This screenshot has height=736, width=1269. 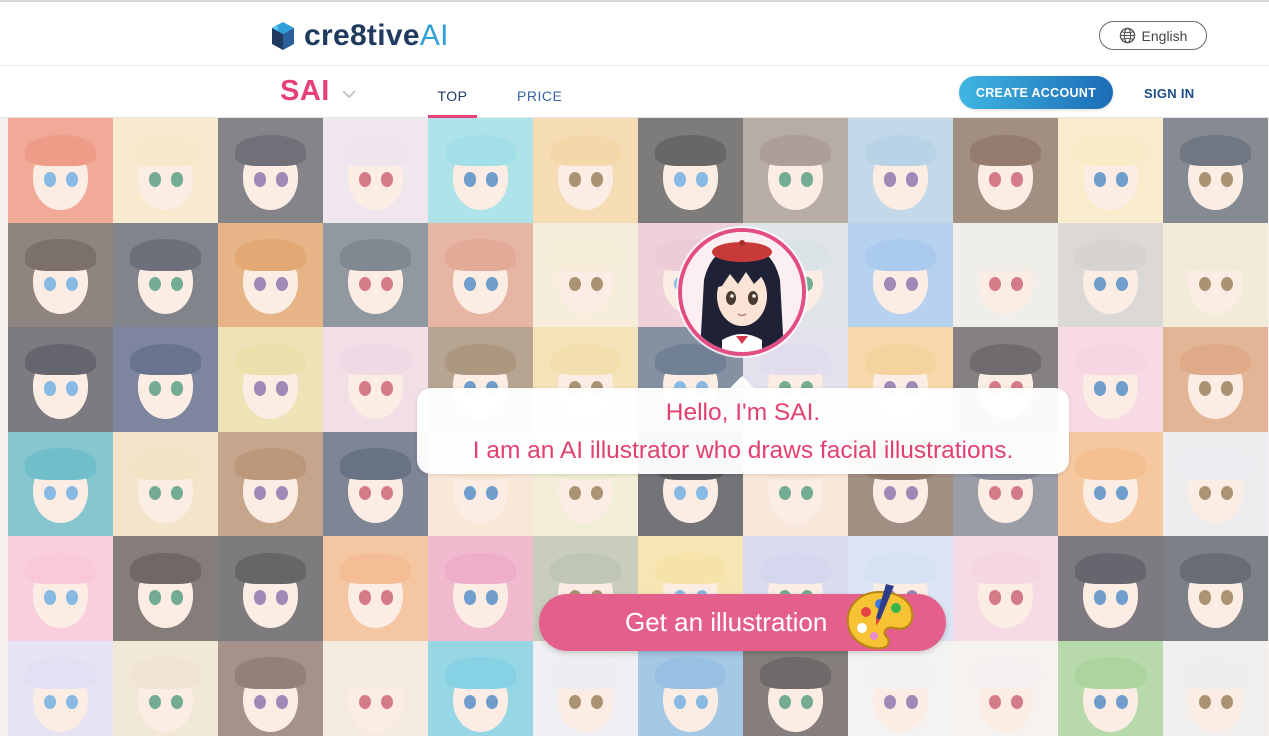 What do you see at coordinates (726, 622) in the screenshot?
I see `cta-label: Get an illustration` at bounding box center [726, 622].